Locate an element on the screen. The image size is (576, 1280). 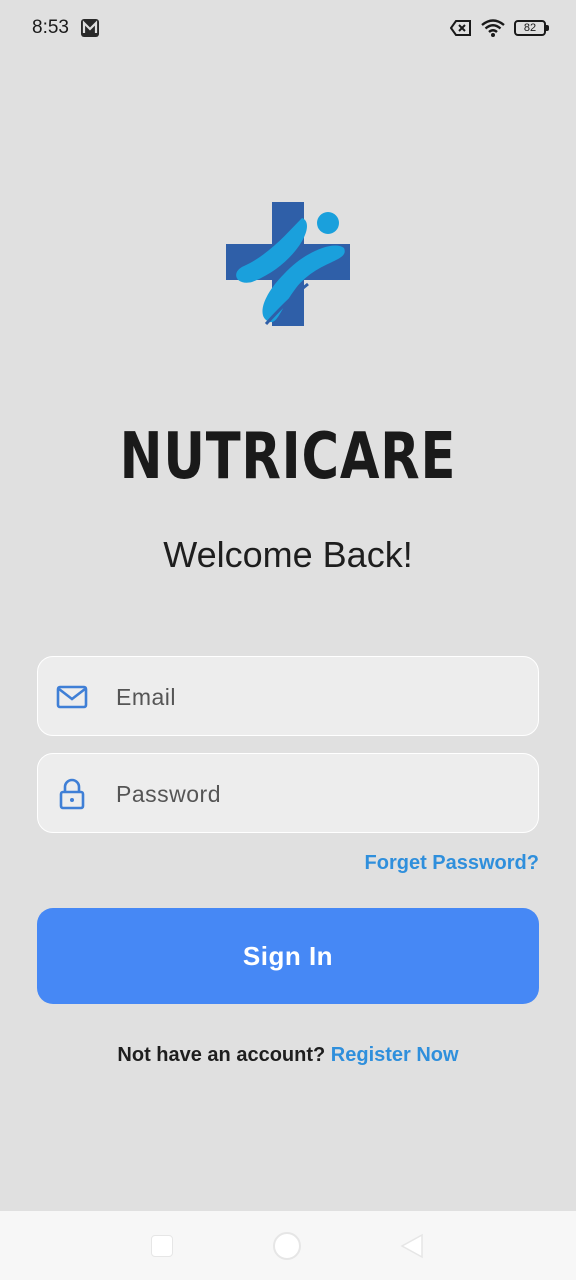
forgot-password-link: Forget Password? is located at coordinates (452, 863).